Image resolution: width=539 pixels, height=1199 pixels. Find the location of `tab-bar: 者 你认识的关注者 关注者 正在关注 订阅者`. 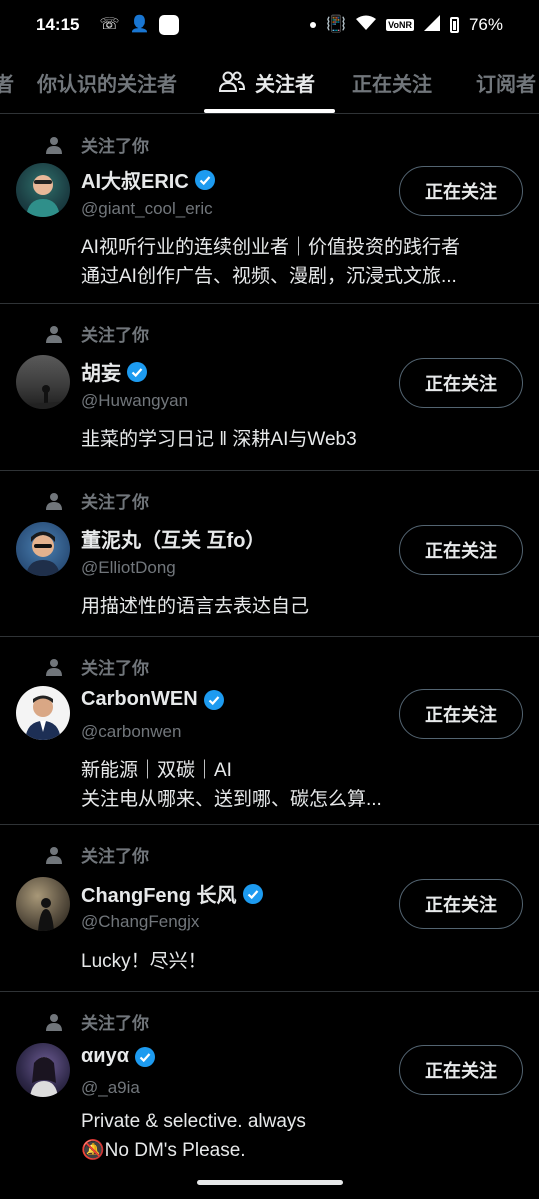

tab-bar: 者 你认识的关注者 关注者 正在关注 订阅者 is located at coordinates (269, 82).